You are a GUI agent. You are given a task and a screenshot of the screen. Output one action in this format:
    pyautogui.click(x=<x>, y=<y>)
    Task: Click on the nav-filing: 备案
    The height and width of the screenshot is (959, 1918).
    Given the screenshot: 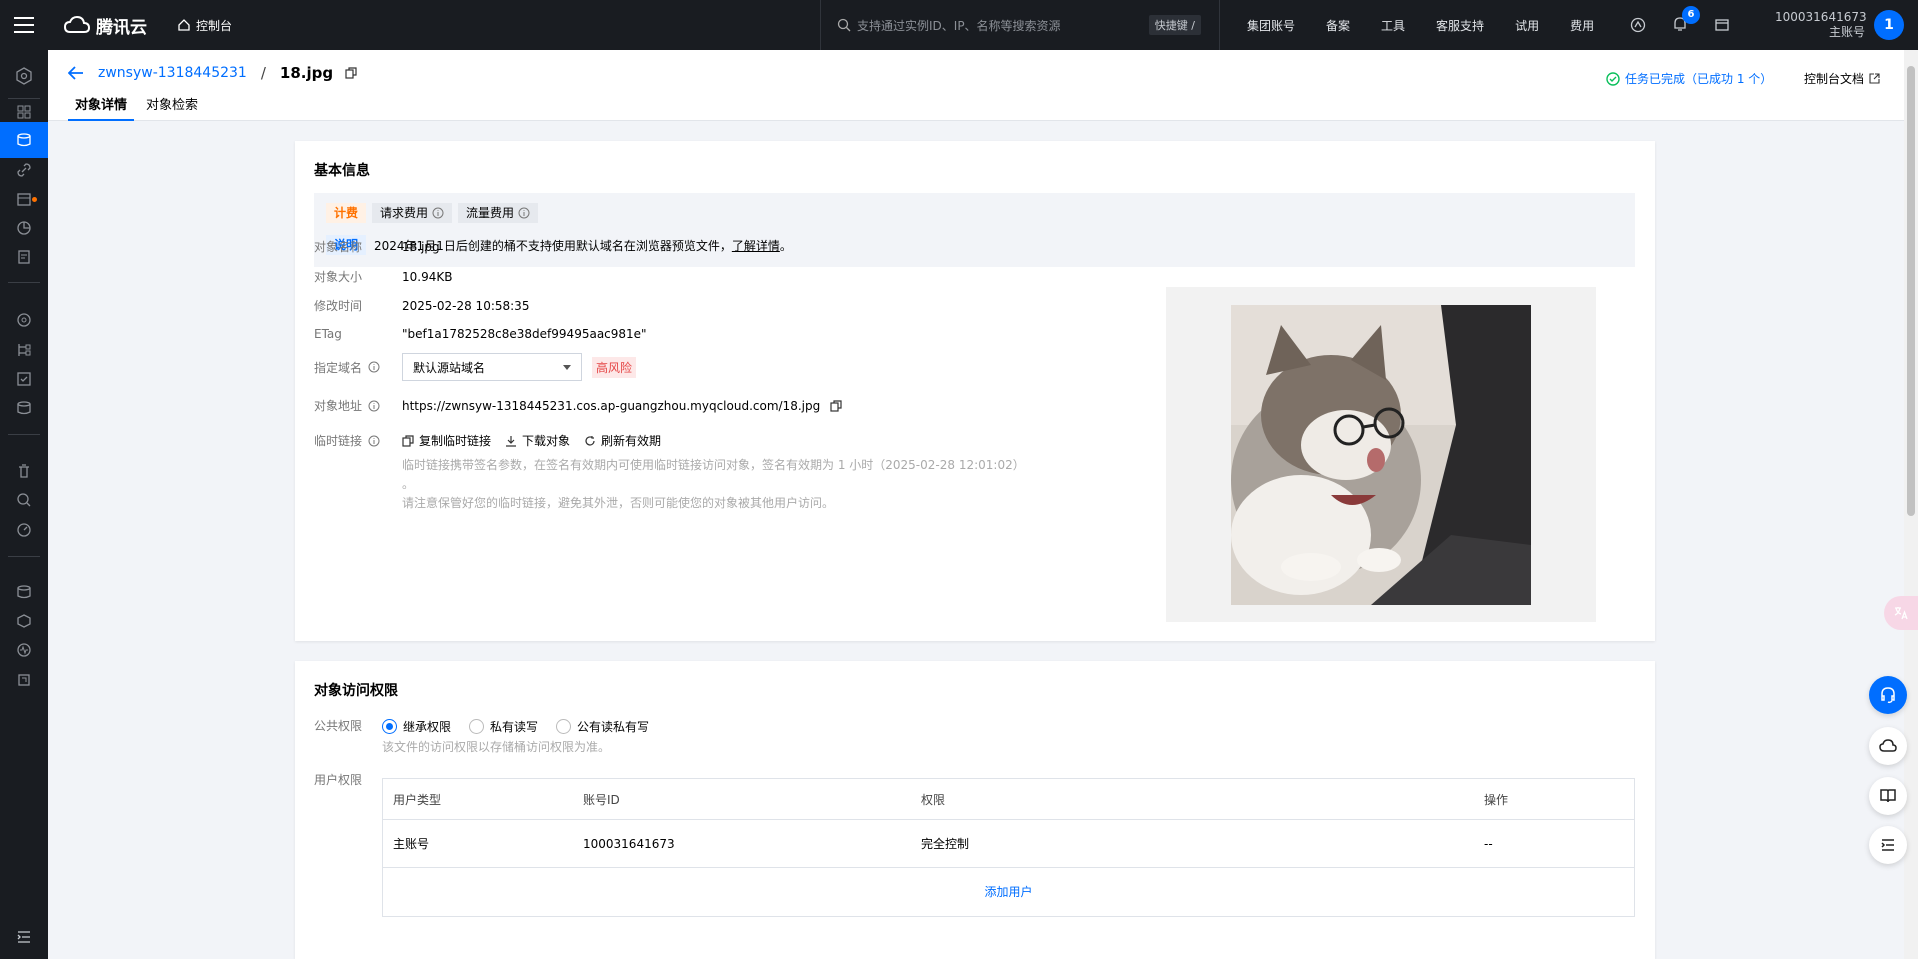 What is the action you would take?
    pyautogui.click(x=1338, y=25)
    